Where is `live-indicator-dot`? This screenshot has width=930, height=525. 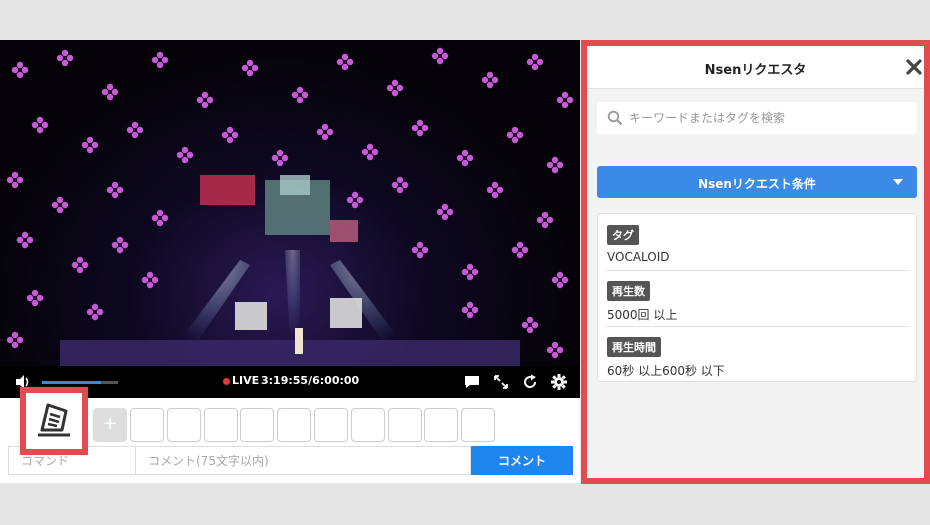 live-indicator-dot is located at coordinates (226, 381).